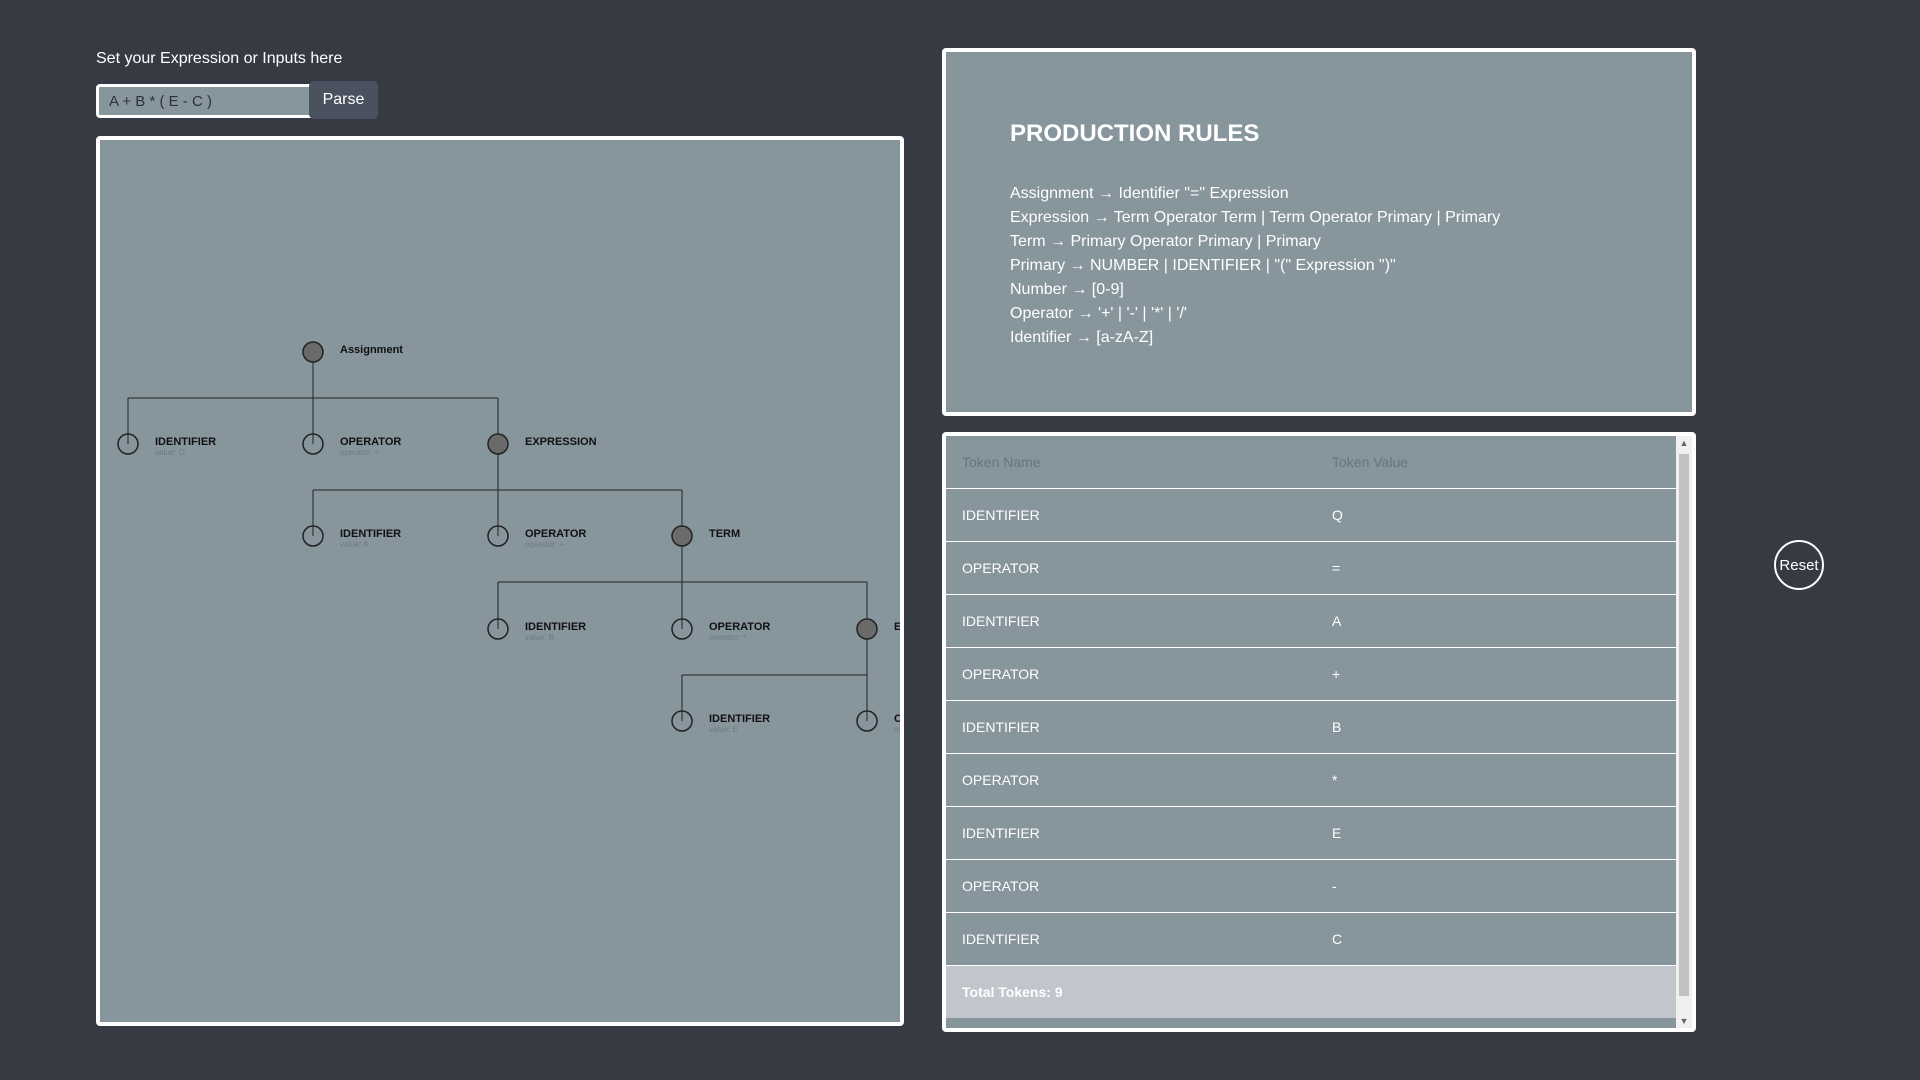  I want to click on rule-item: Assignment → Identifier "=" Expression, so click(1149, 193).